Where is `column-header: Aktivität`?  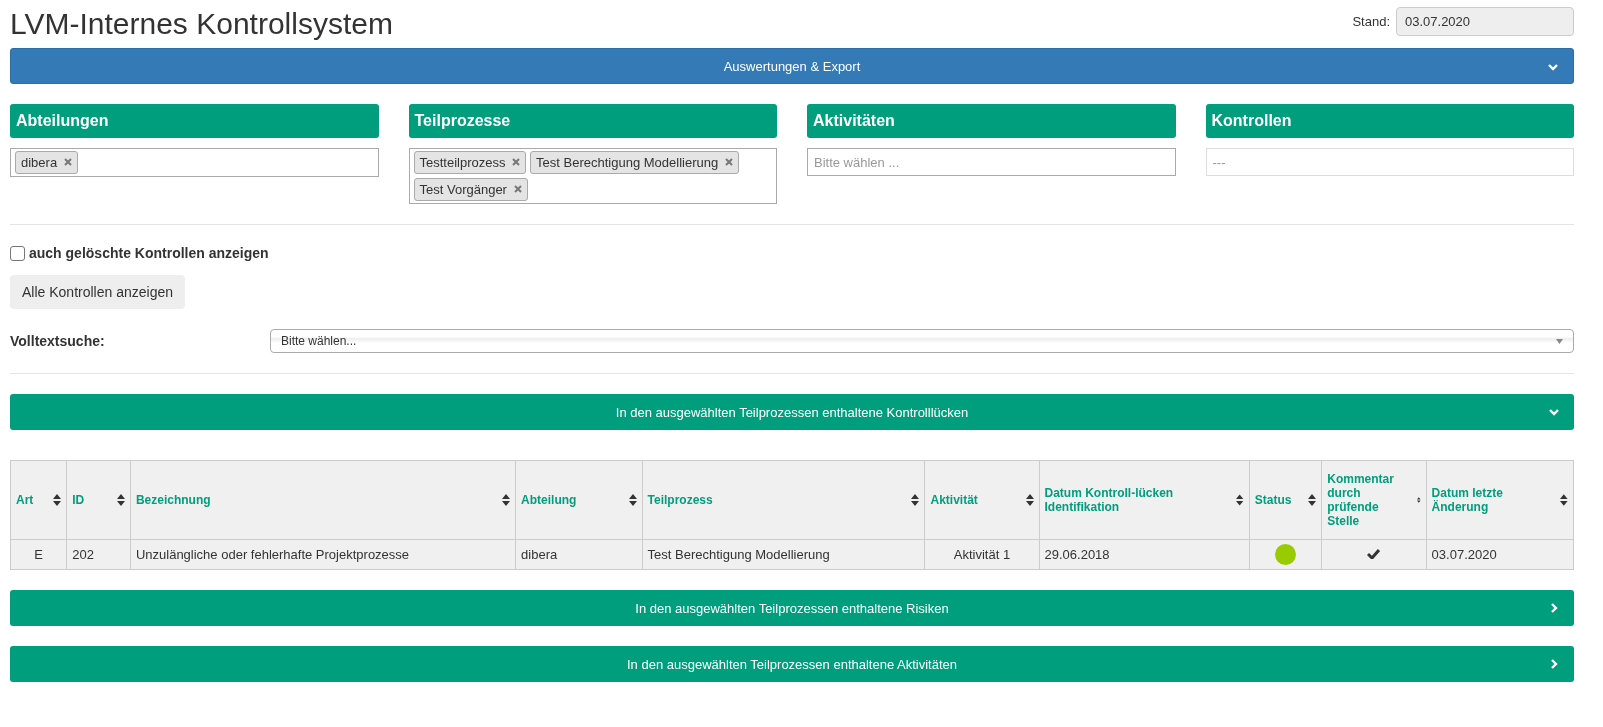 column-header: Aktivität is located at coordinates (954, 500).